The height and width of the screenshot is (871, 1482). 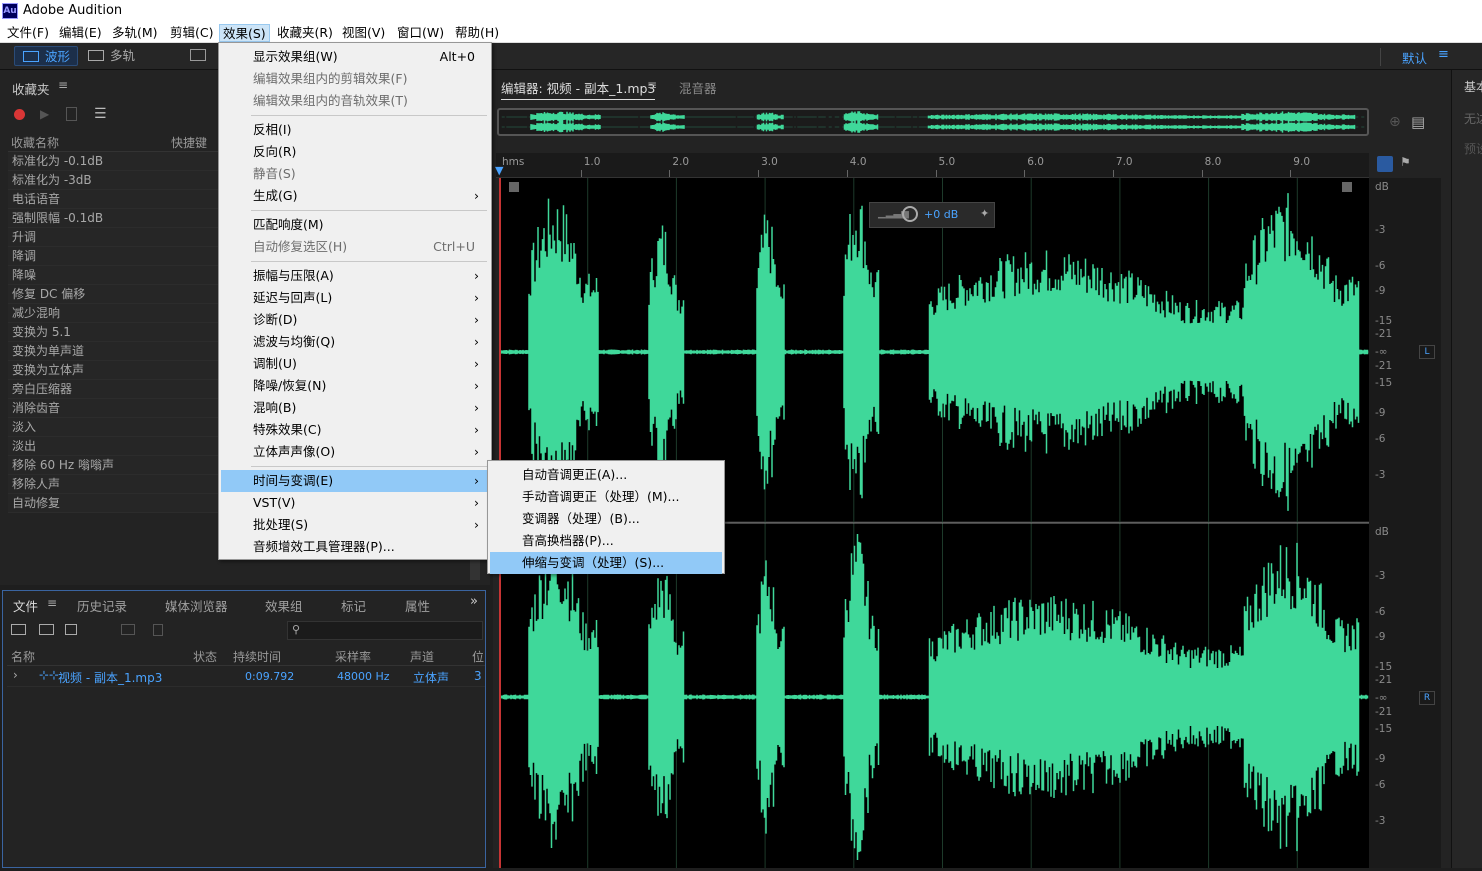 What do you see at coordinates (355, 408) in the screenshot?
I see `effects-menu-item: 混响(B) ›` at bounding box center [355, 408].